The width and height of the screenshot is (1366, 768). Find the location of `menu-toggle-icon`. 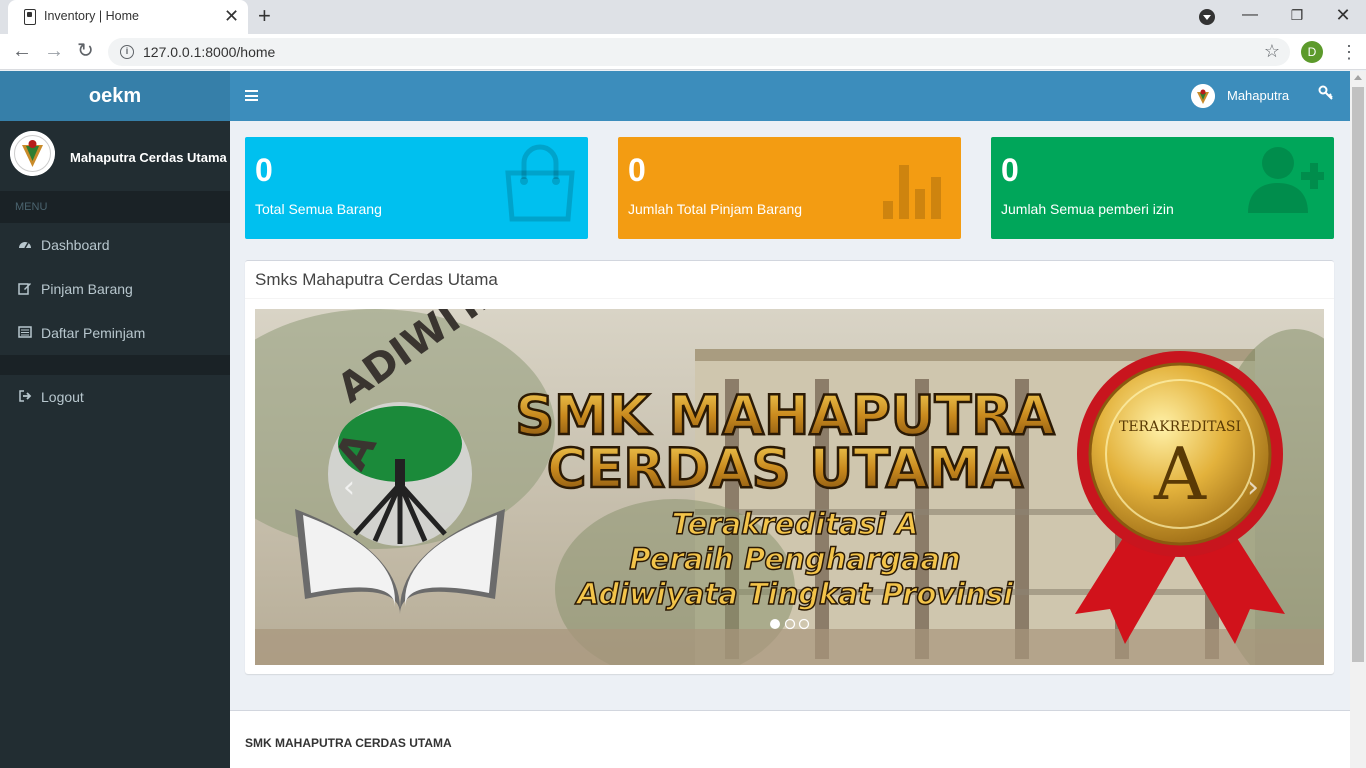

menu-toggle-icon is located at coordinates (251, 95).